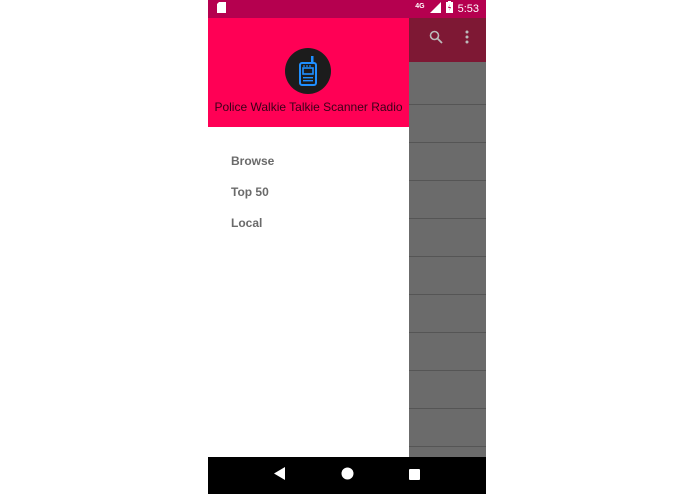  I want to click on battery-charging-icon, so click(449, 9).